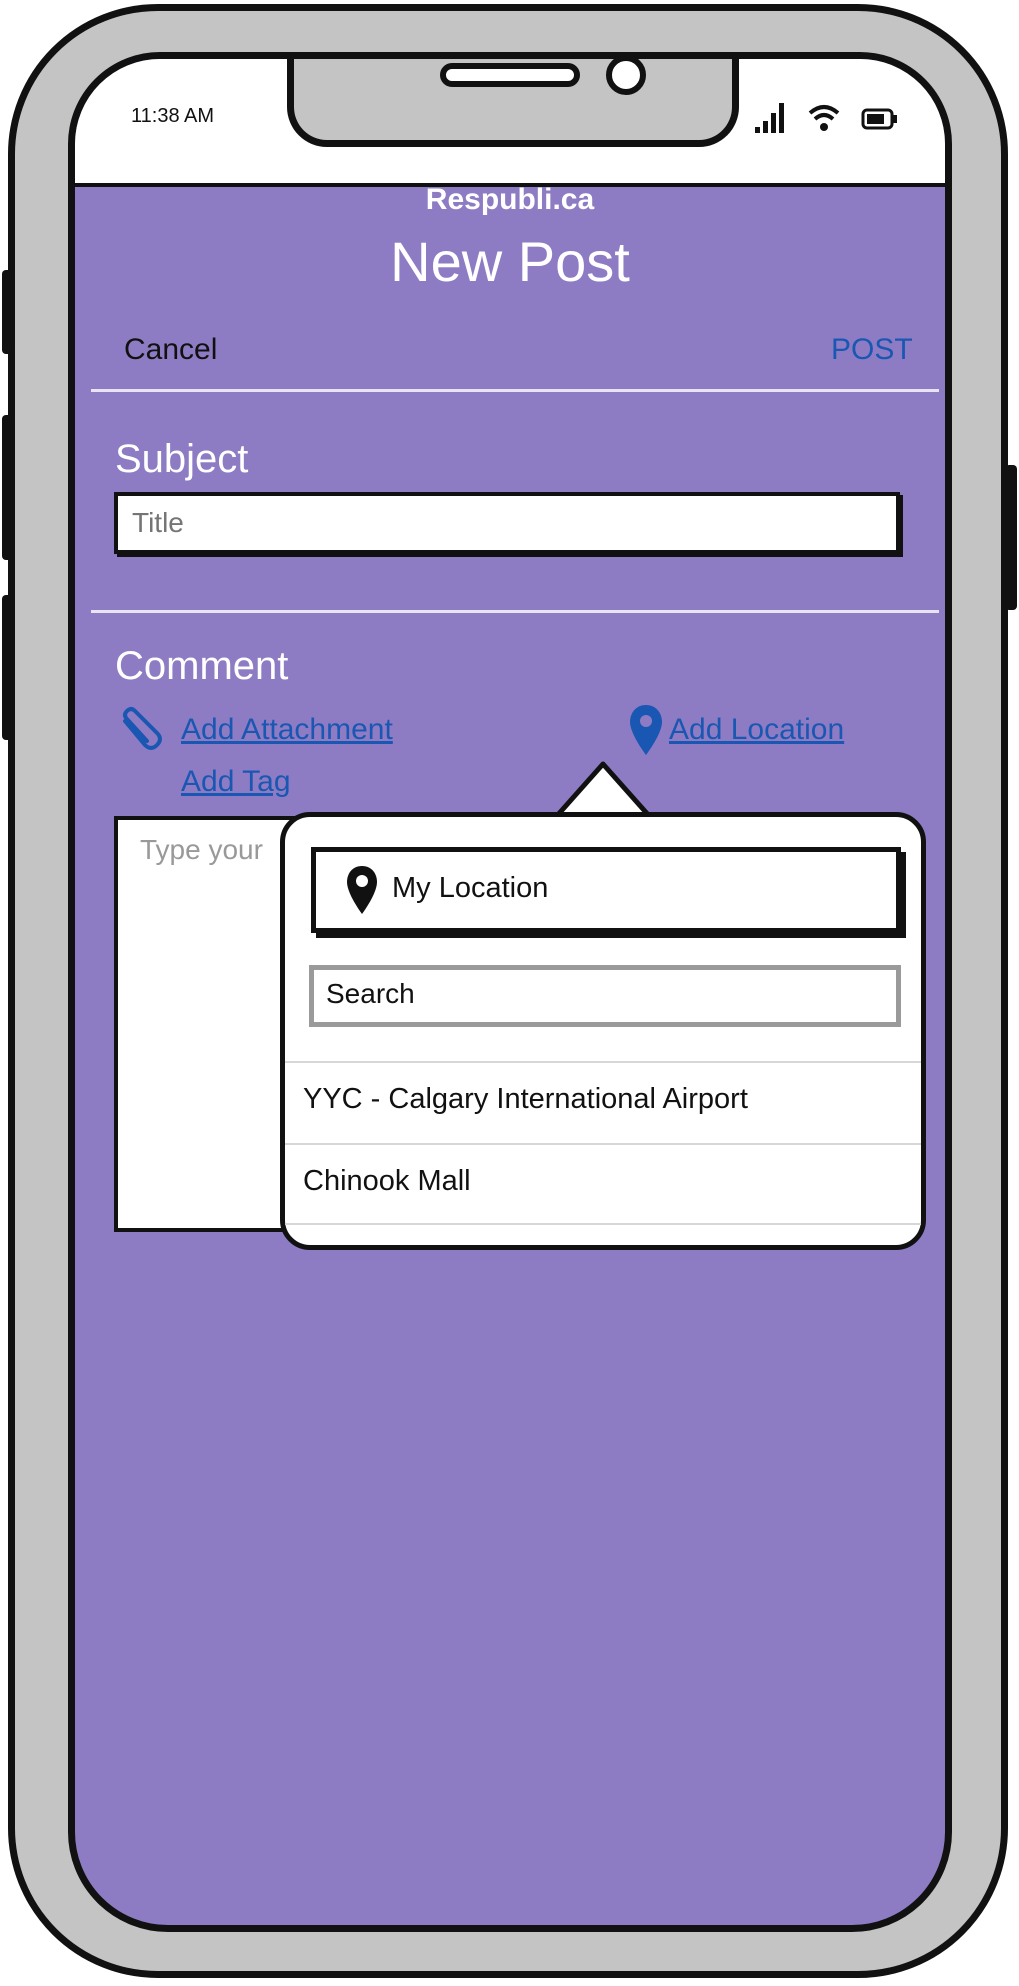 This screenshot has width=1019, height=1986. I want to click on app-name: Respubli.ca, so click(510, 199).